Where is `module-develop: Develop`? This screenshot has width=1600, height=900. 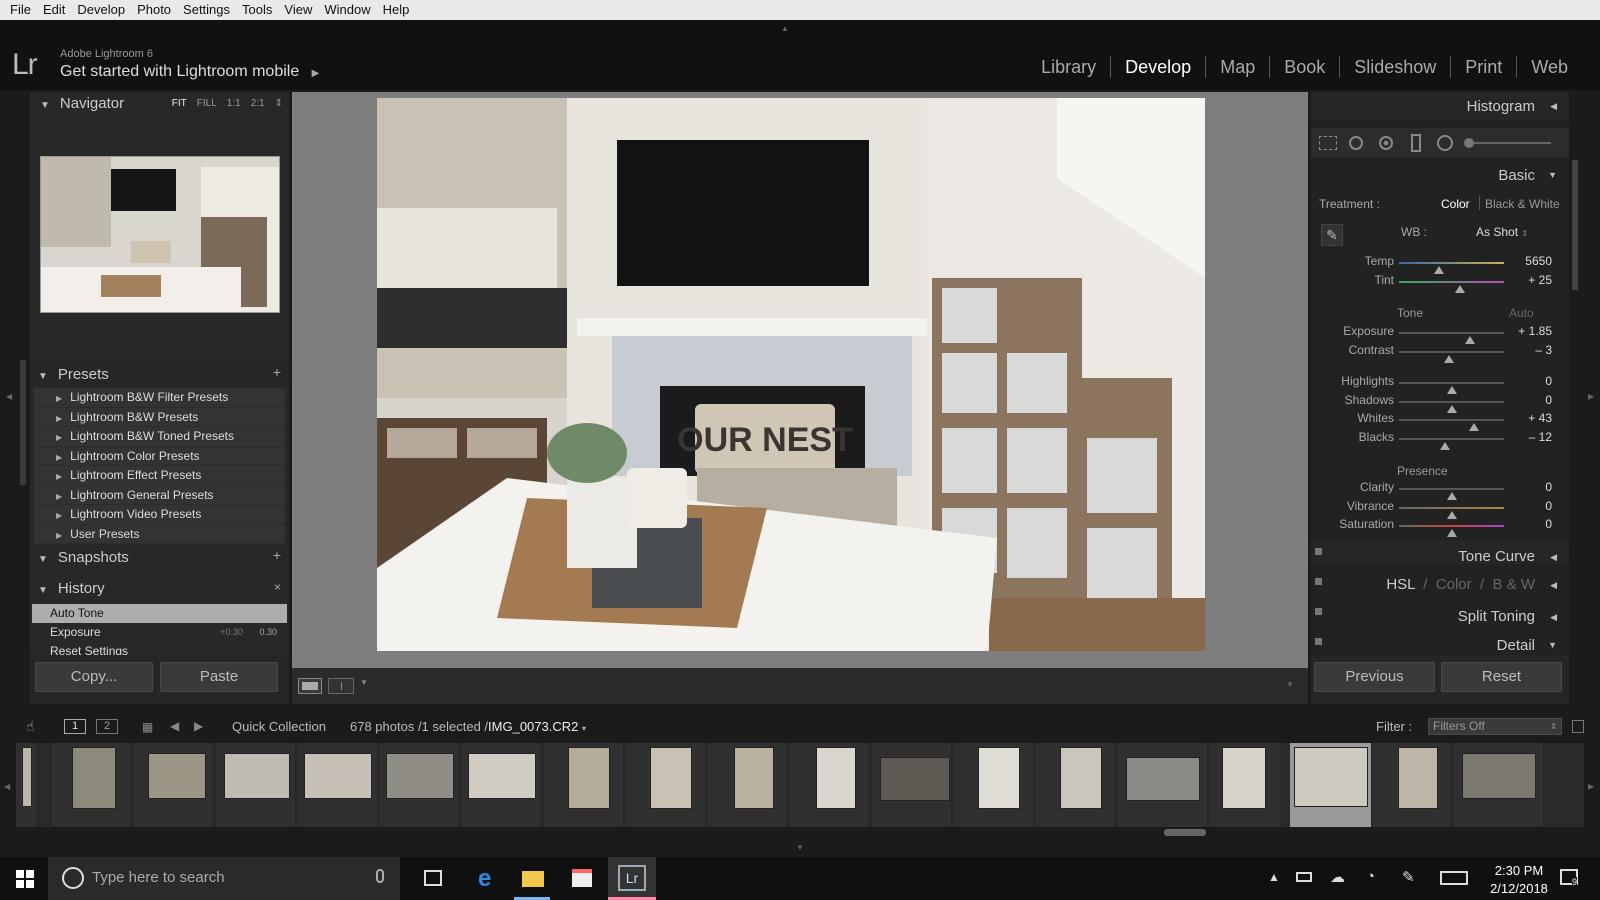
module-develop: Develop is located at coordinates (1157, 67).